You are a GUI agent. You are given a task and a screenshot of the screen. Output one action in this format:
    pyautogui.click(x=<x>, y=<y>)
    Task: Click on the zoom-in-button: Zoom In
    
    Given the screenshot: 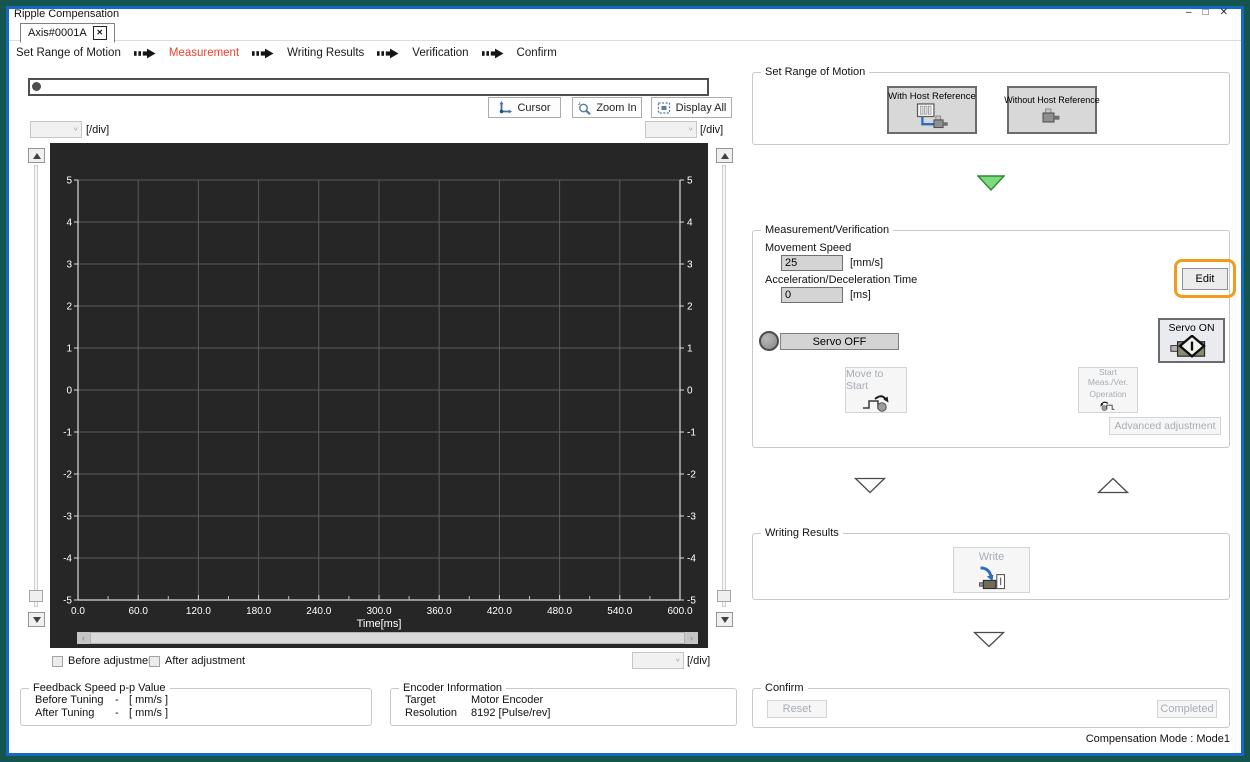 What is the action you would take?
    pyautogui.click(x=607, y=107)
    